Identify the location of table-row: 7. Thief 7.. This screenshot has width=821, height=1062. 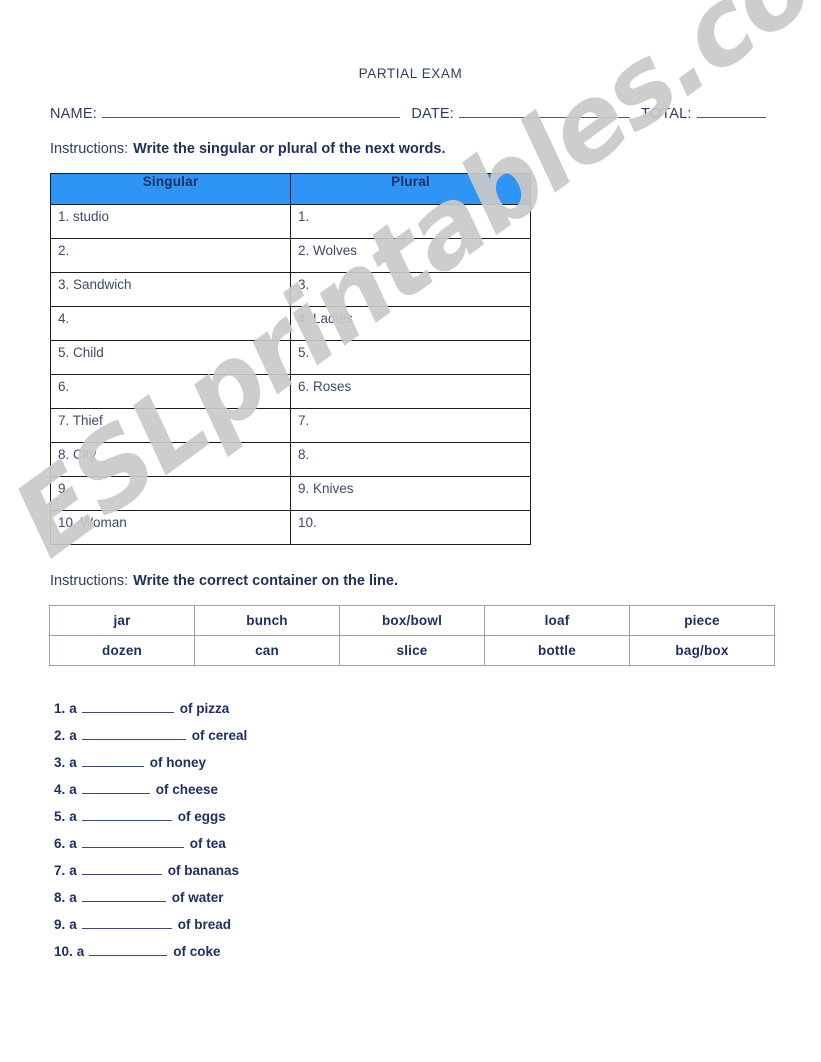
(290, 425).